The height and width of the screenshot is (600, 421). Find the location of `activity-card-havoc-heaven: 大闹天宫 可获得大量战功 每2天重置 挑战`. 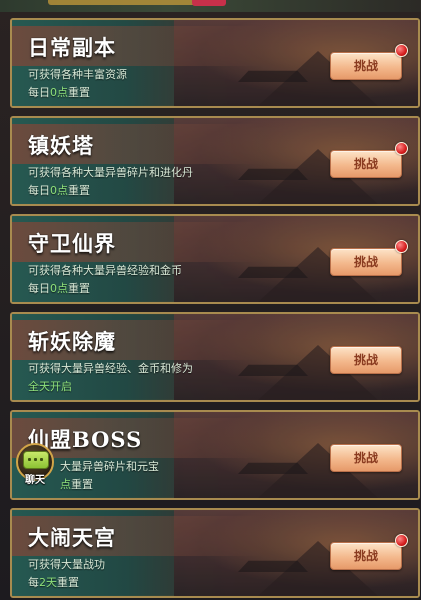

activity-card-havoc-heaven: 大闹天宫 可获得大量战功 每2天重置 挑战 is located at coordinates (215, 553).